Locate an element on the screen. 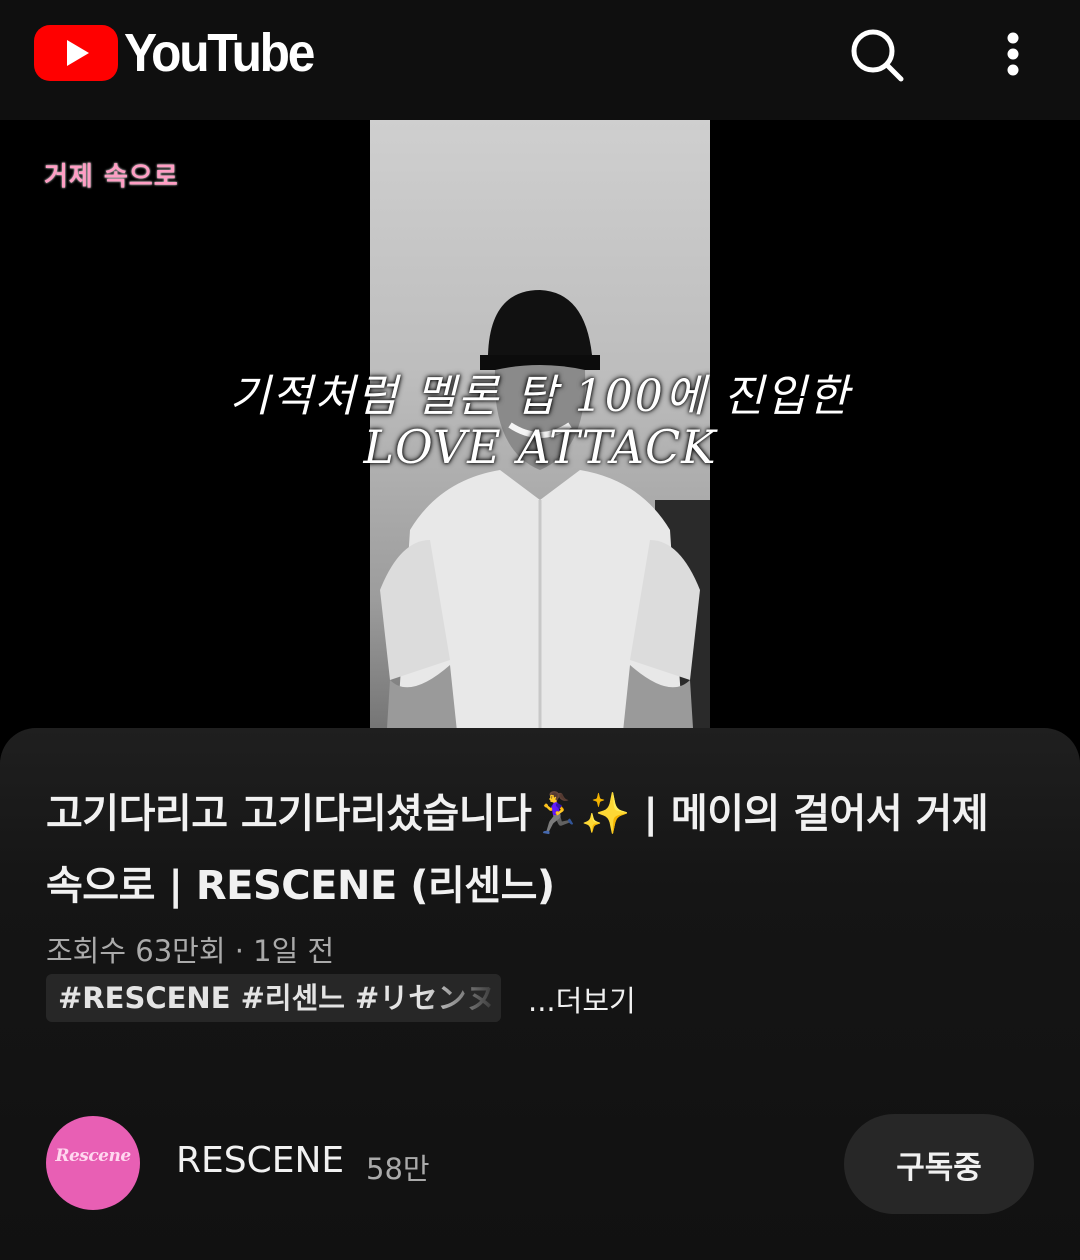  show-logo: 거제 속으로 is located at coordinates (111, 177).